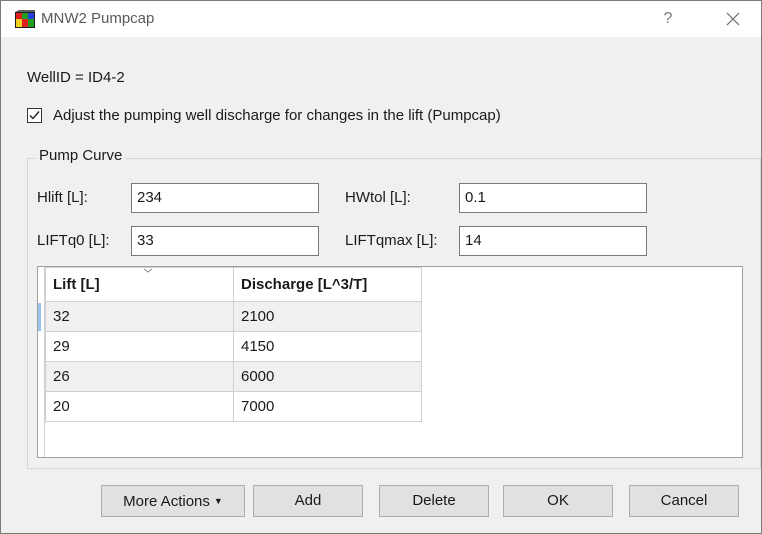 Image resolution: width=762 pixels, height=534 pixels. I want to click on close-button, so click(733, 19).